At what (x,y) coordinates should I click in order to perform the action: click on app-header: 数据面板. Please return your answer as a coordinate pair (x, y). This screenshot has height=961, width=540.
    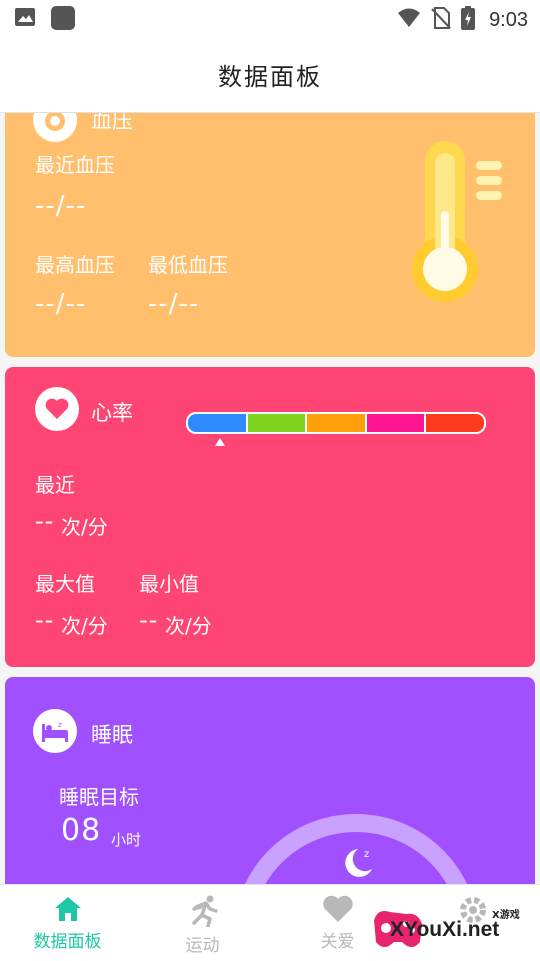
    Looking at the image, I should click on (270, 74).